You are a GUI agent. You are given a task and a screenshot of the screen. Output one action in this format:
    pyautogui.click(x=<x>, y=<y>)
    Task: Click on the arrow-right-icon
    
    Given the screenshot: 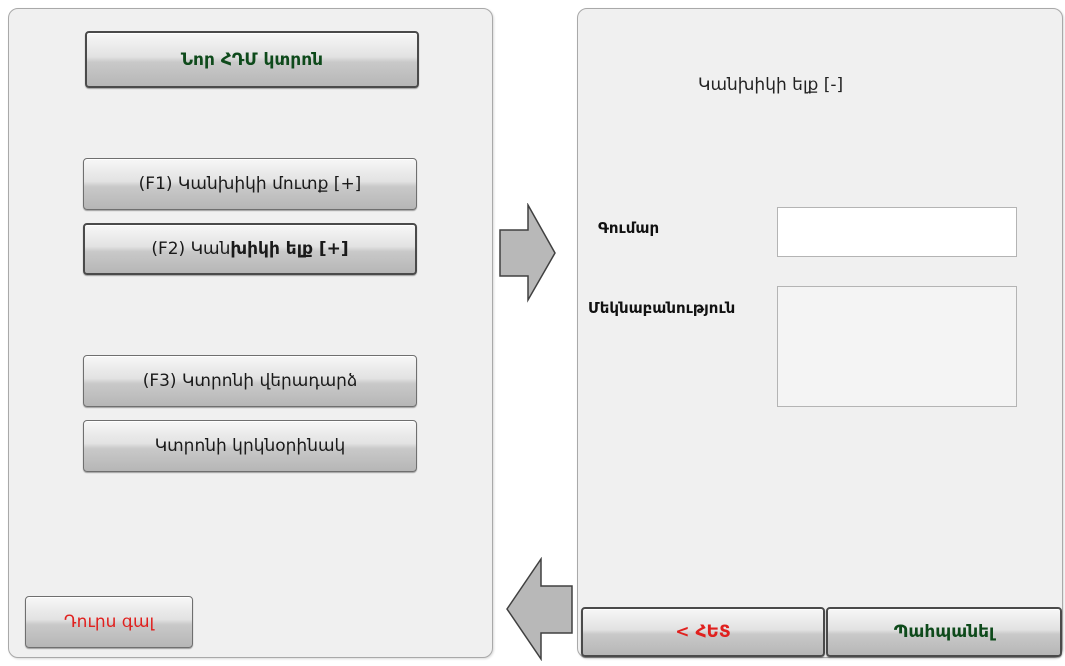 What is the action you would take?
    pyautogui.click(x=527, y=253)
    